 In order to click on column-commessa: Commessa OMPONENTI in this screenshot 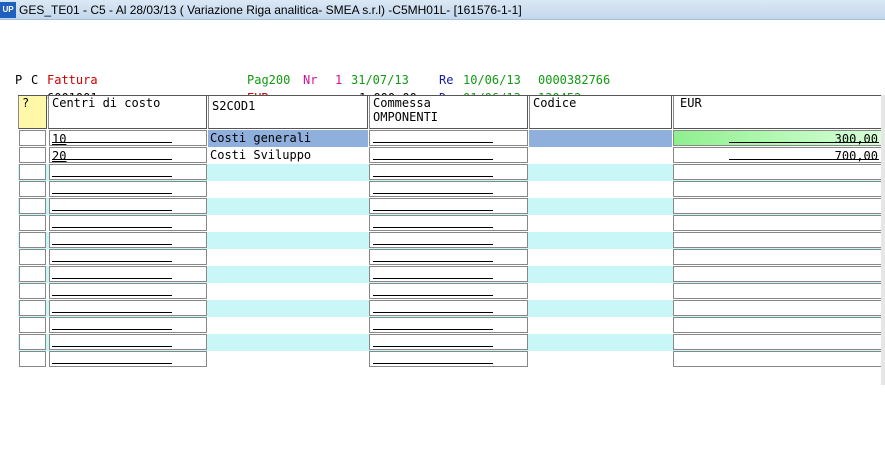, I will do `click(448, 112)`.